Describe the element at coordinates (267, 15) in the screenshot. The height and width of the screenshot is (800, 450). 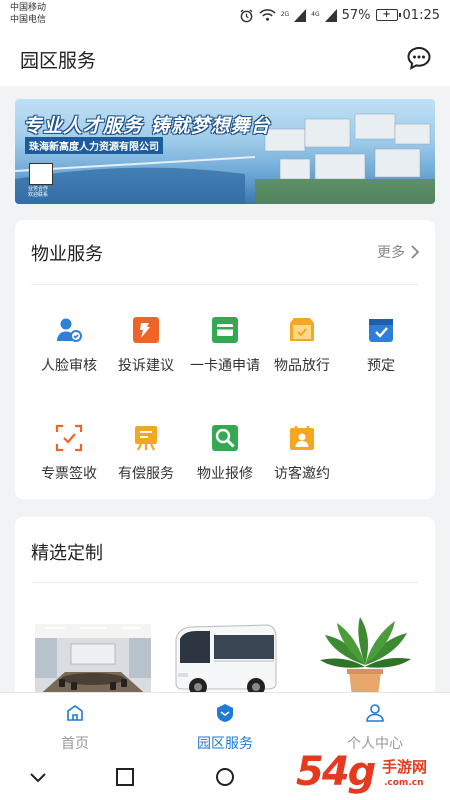
I see `wifi-icon` at that location.